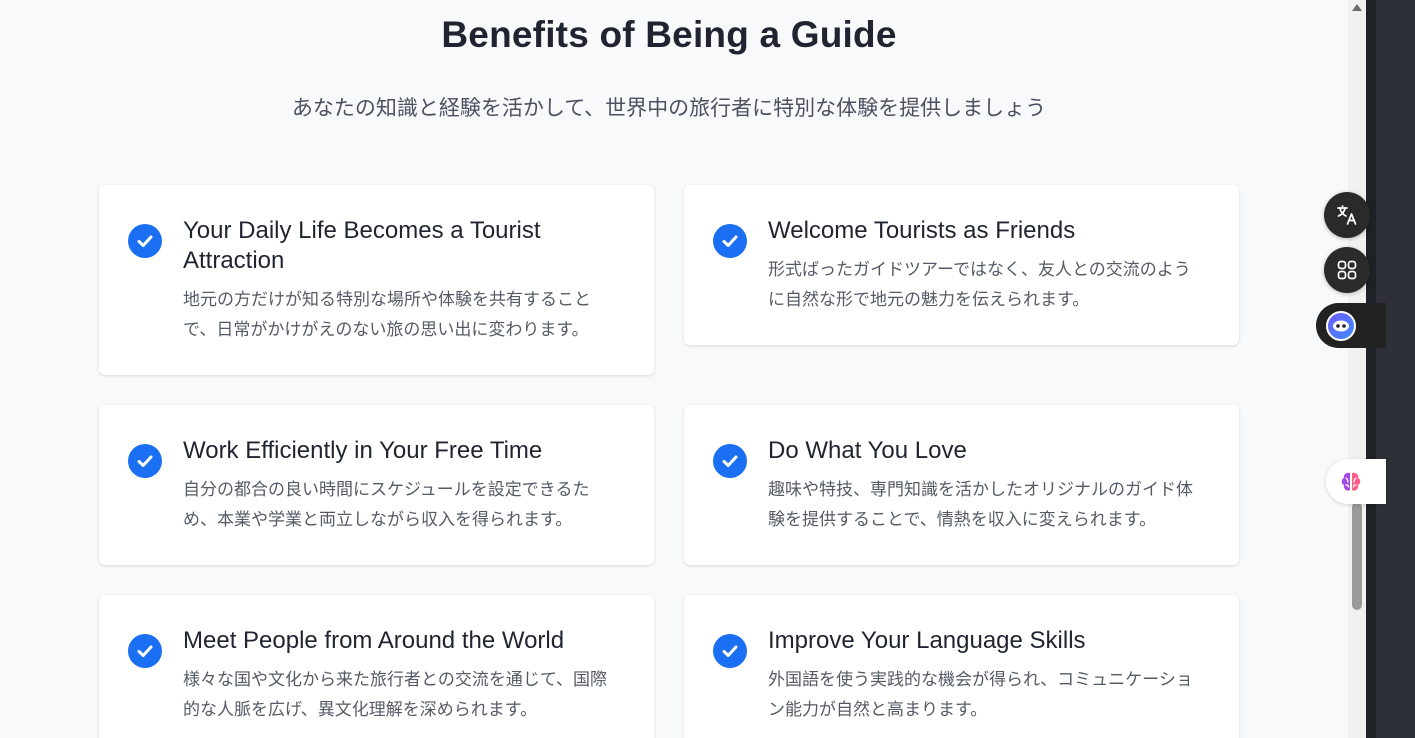  I want to click on scrollbar-track, so click(1357, 369).